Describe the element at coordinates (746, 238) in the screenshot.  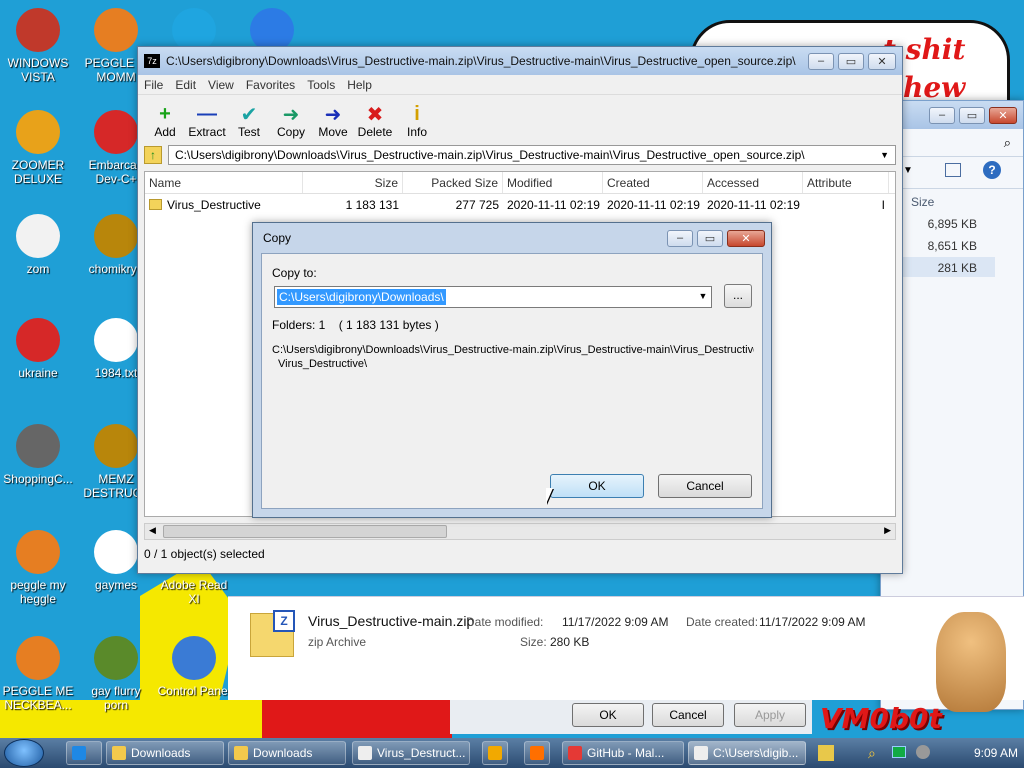
I see `dialog-close-button: ✕` at that location.